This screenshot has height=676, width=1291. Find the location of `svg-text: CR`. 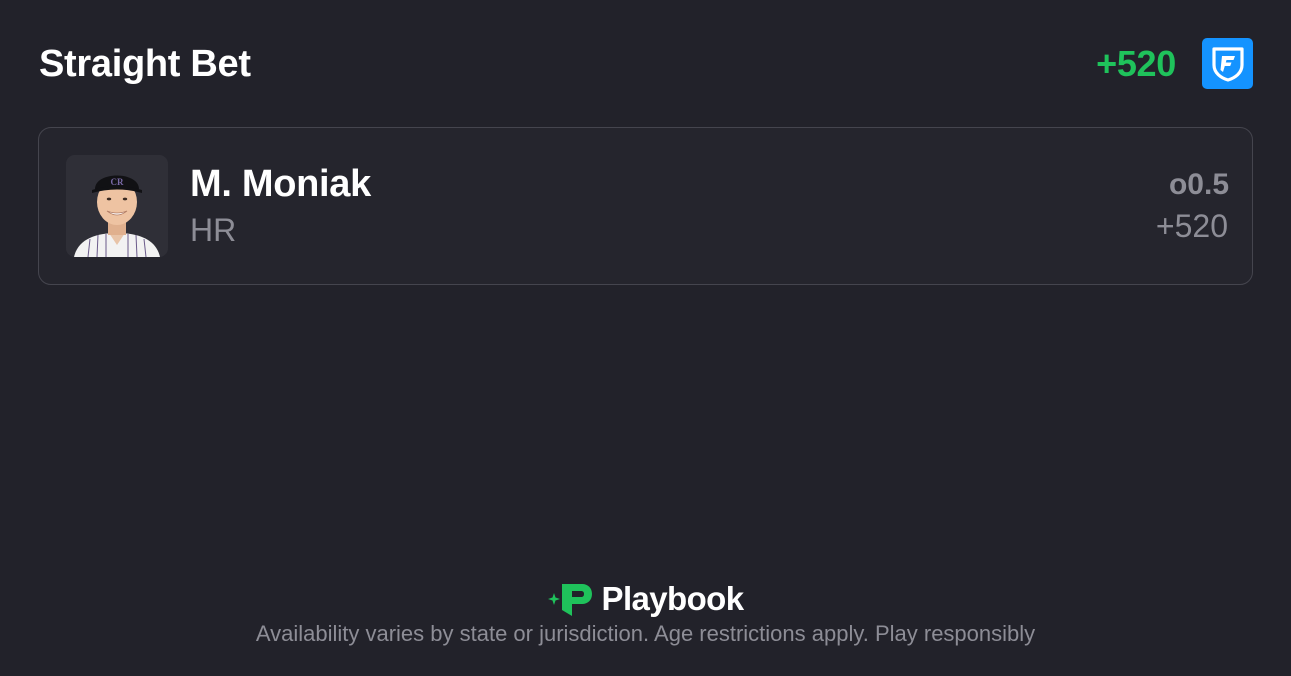

svg-text: CR is located at coordinates (117, 182).